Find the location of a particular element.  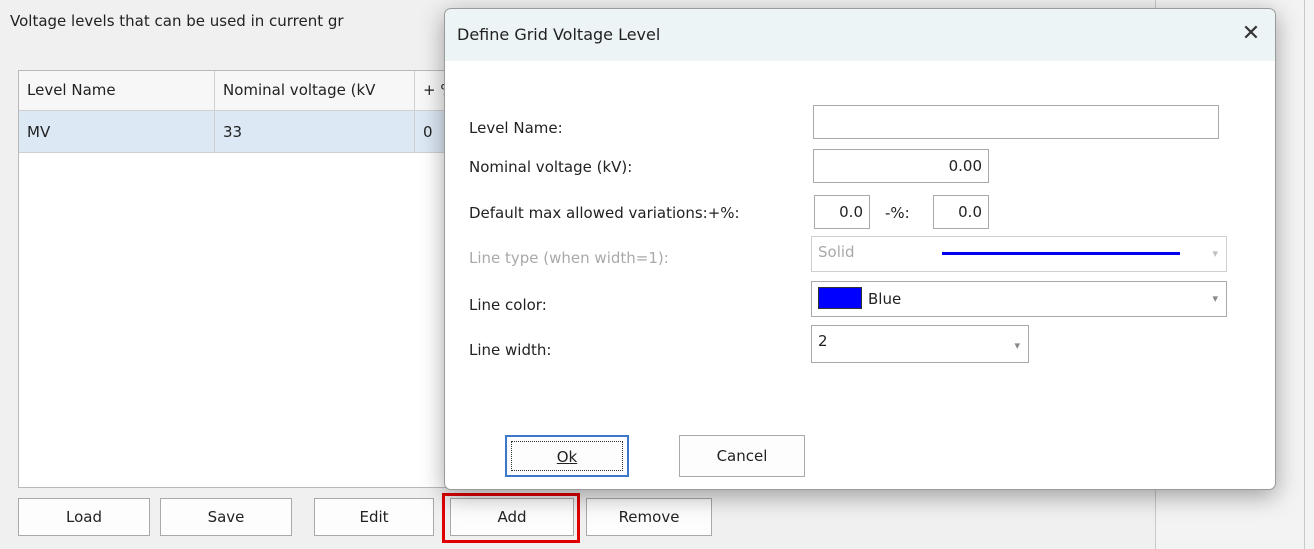

save-button: Save is located at coordinates (226, 517).